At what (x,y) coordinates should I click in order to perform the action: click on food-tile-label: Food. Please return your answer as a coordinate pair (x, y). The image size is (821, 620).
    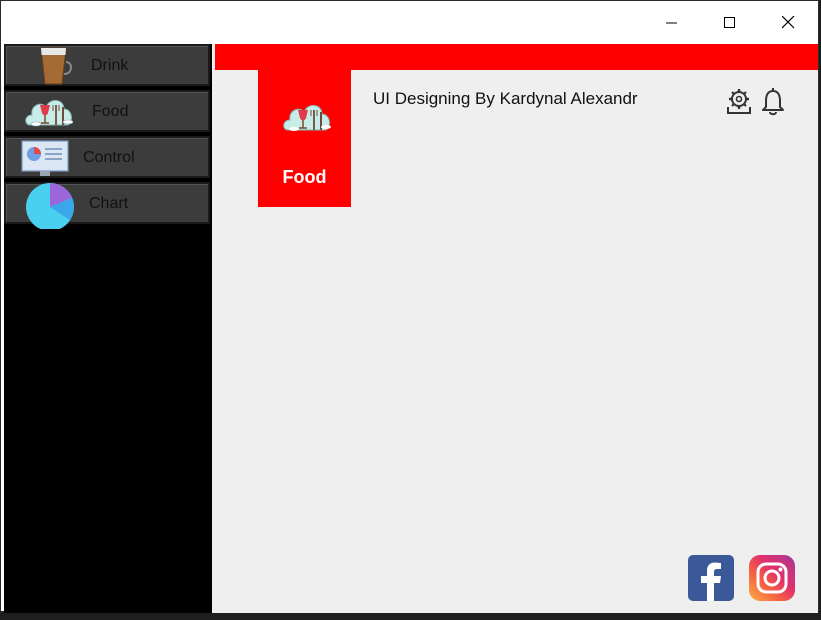
    Looking at the image, I should click on (304, 177).